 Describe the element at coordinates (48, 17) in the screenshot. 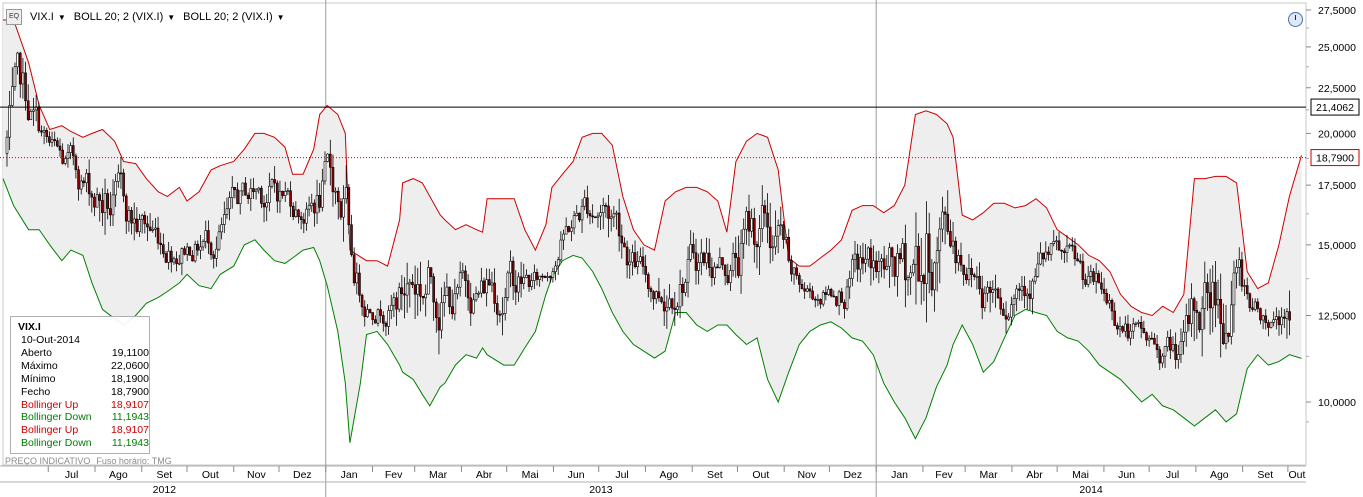

I see `instrument-selector: VIX.I ▼` at that location.